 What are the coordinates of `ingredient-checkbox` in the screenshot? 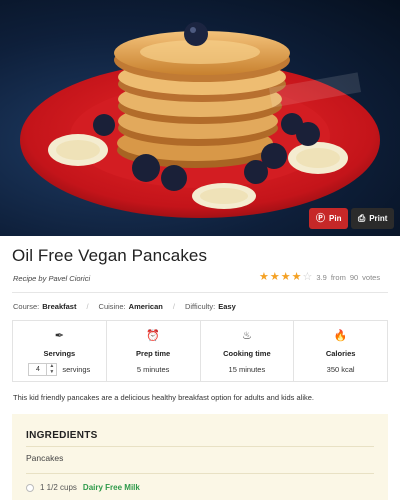 It's located at (30, 487).